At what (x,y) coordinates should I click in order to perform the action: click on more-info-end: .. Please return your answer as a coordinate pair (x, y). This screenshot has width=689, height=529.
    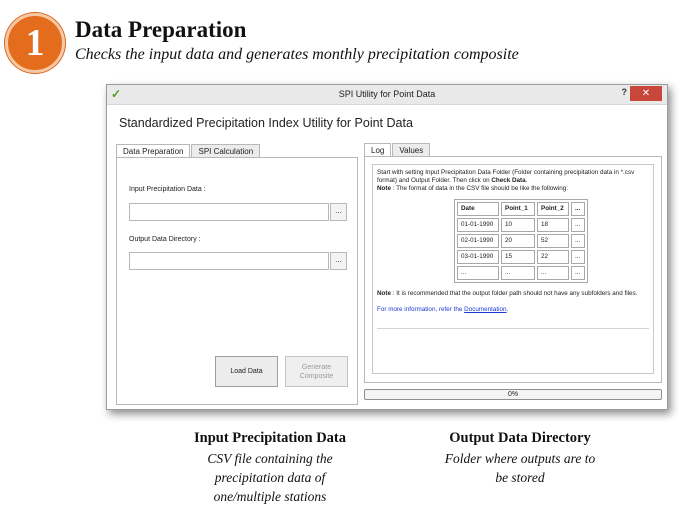
    Looking at the image, I should click on (507, 309).